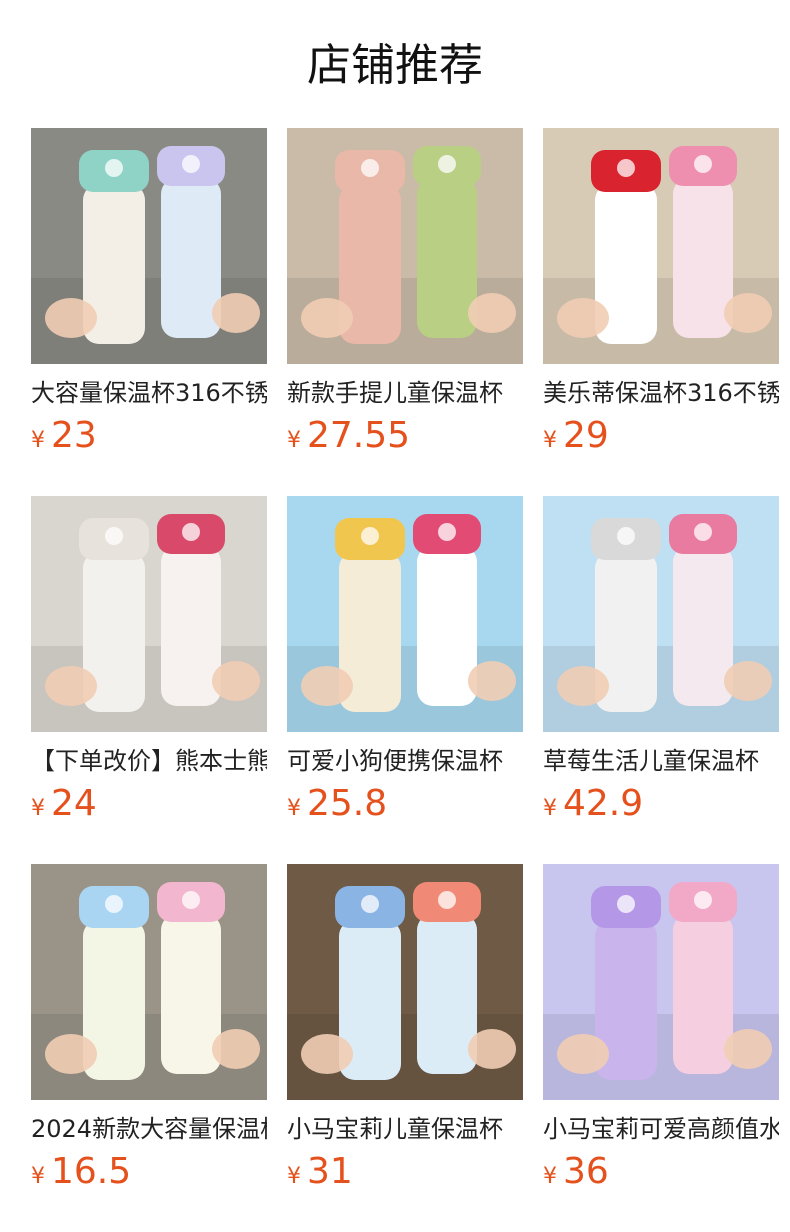 The width and height of the screenshot is (790, 1232). What do you see at coordinates (347, 803) in the screenshot?
I see `price-amount: 25.8` at bounding box center [347, 803].